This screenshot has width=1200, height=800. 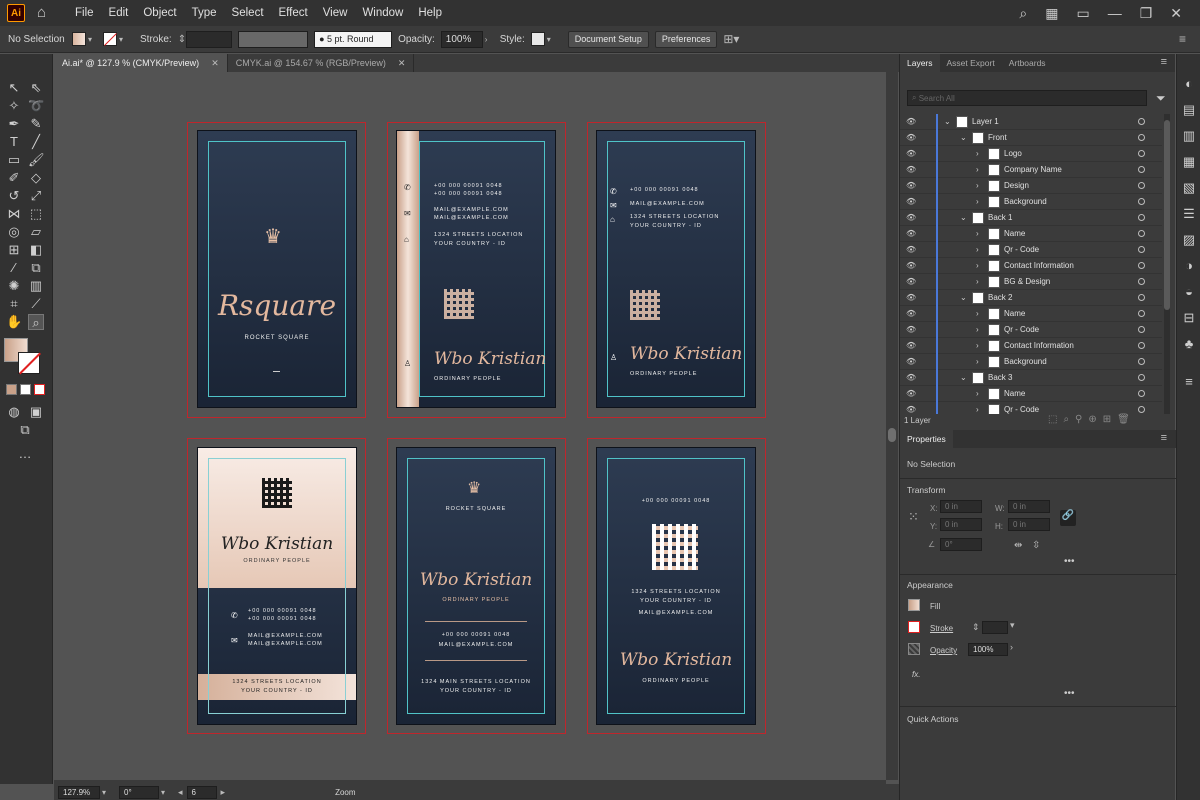 What do you see at coordinates (159, 13) in the screenshot?
I see `menu-object: Object` at bounding box center [159, 13].